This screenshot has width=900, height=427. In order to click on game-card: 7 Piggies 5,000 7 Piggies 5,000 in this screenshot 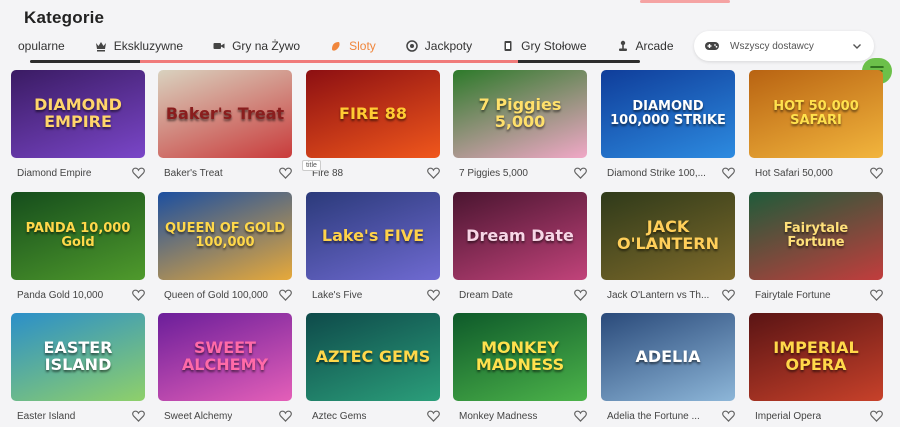, I will do `click(520, 124)`.